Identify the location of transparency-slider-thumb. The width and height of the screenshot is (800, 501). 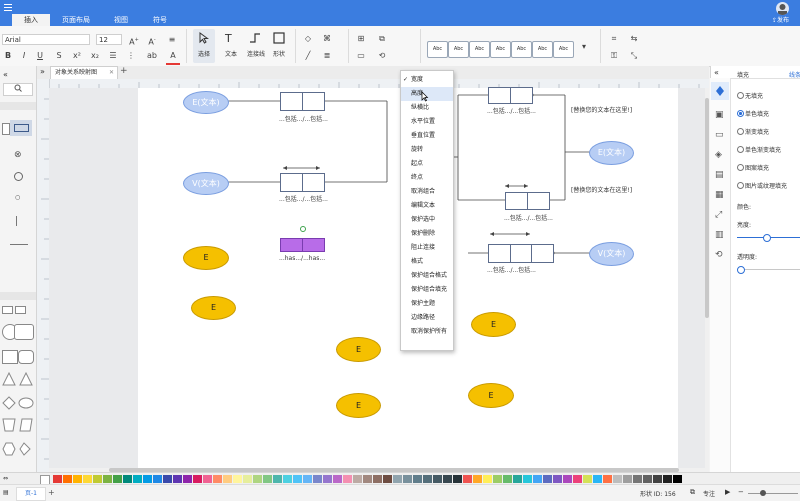
(741, 270).